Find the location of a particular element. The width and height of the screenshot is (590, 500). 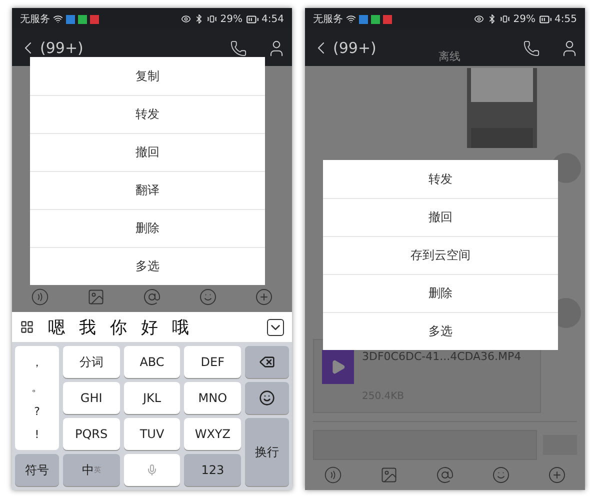

letter-key: WXYZ is located at coordinates (212, 434).